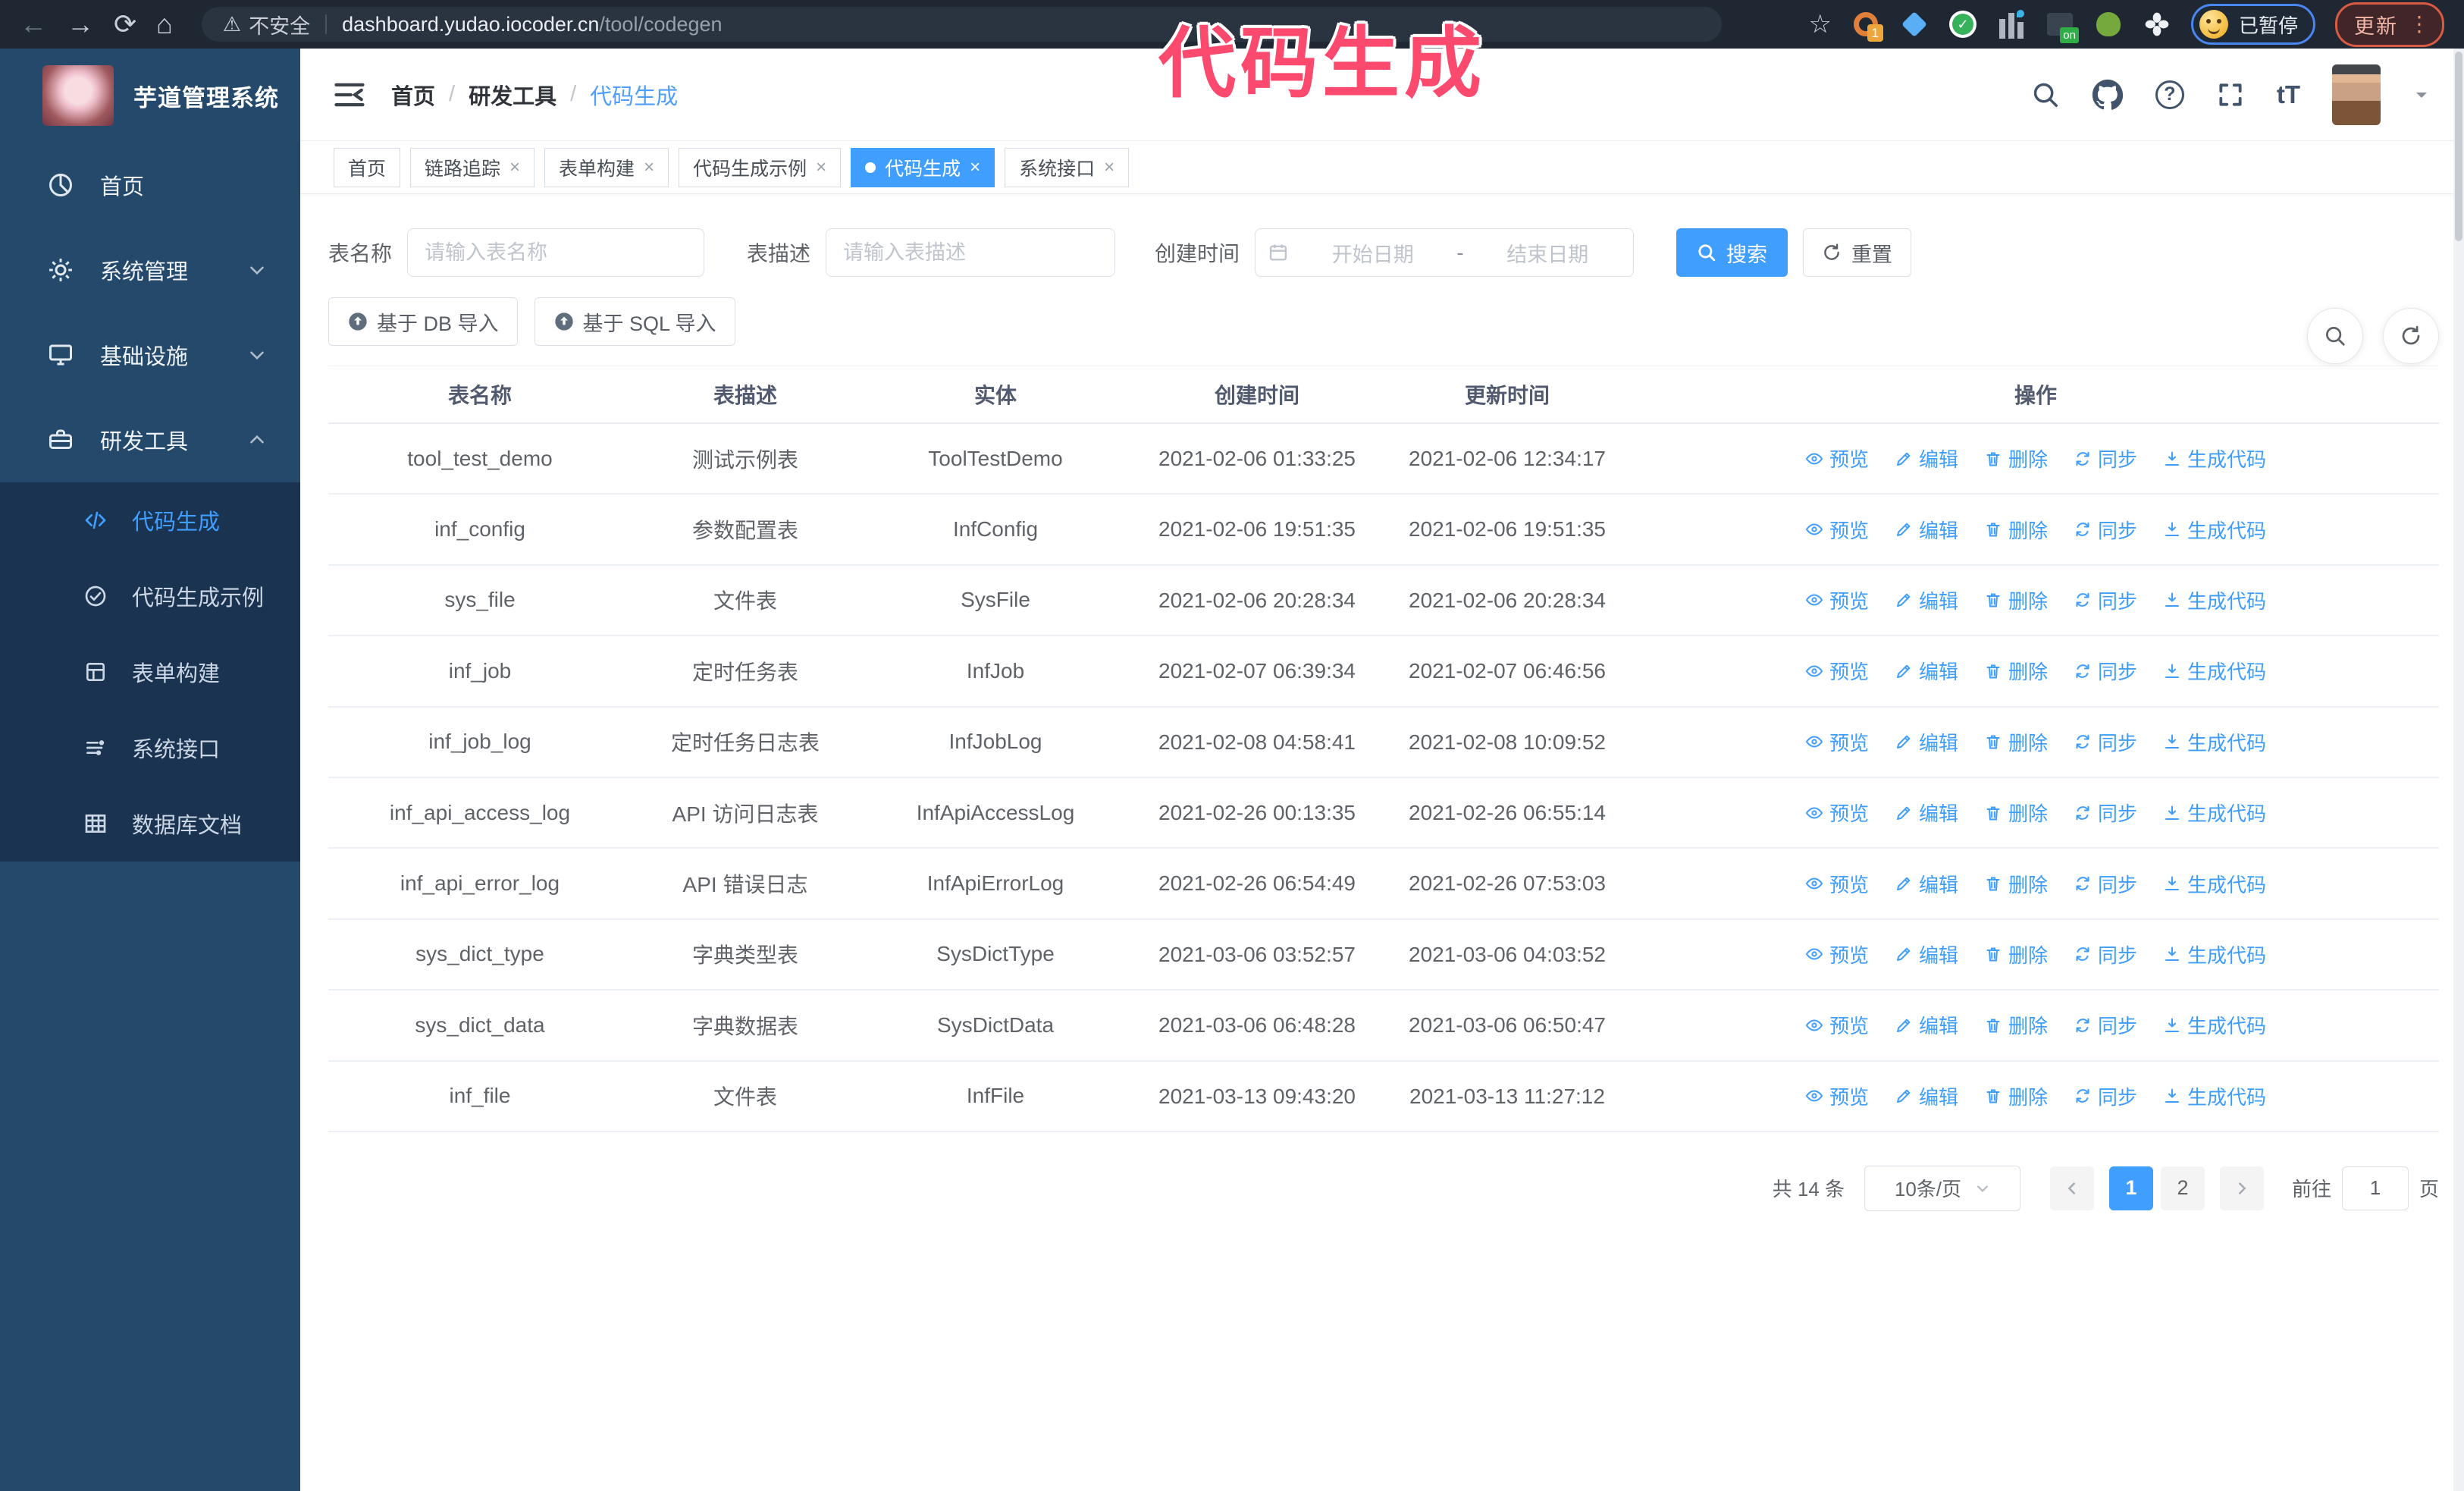 Image resolution: width=2464 pixels, height=1491 pixels. What do you see at coordinates (150, 354) in the screenshot?
I see `sidebar-item-infra: 基础设施` at bounding box center [150, 354].